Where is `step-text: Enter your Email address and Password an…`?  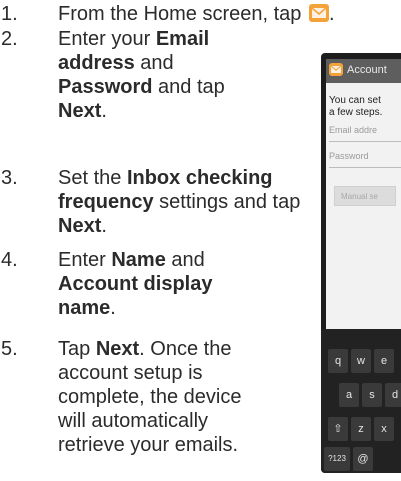 step-text: Enter your Email address and Password an… is located at coordinates (141, 75).